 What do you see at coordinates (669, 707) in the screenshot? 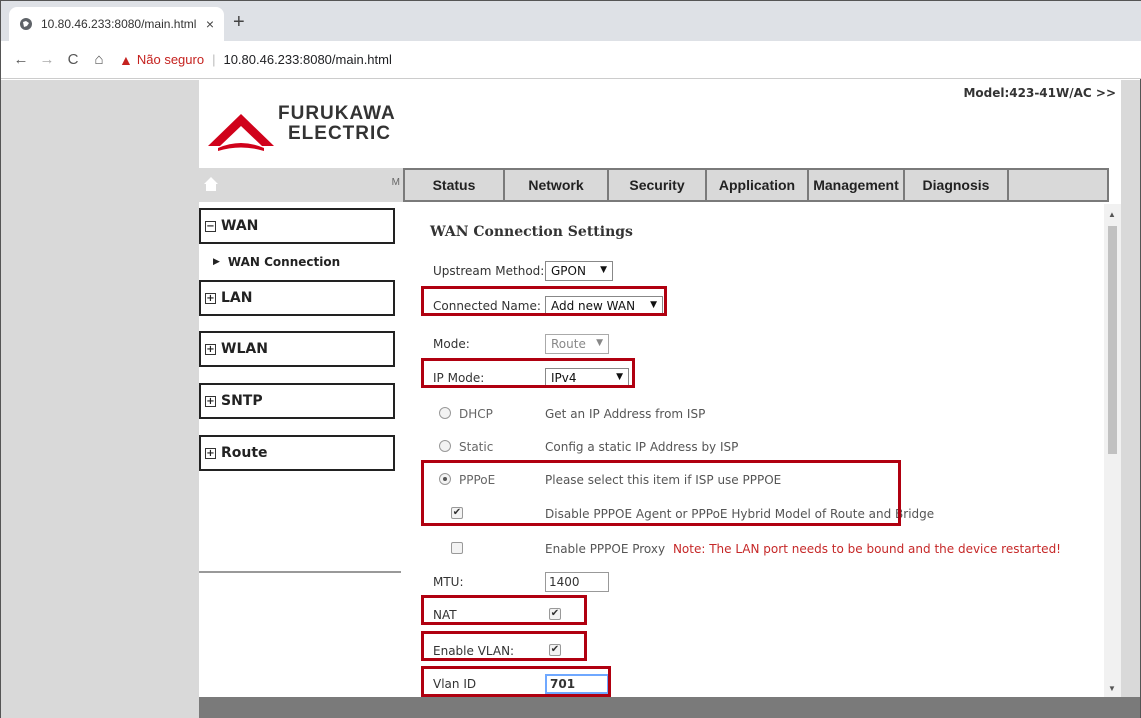
I see `bottom-bar` at bounding box center [669, 707].